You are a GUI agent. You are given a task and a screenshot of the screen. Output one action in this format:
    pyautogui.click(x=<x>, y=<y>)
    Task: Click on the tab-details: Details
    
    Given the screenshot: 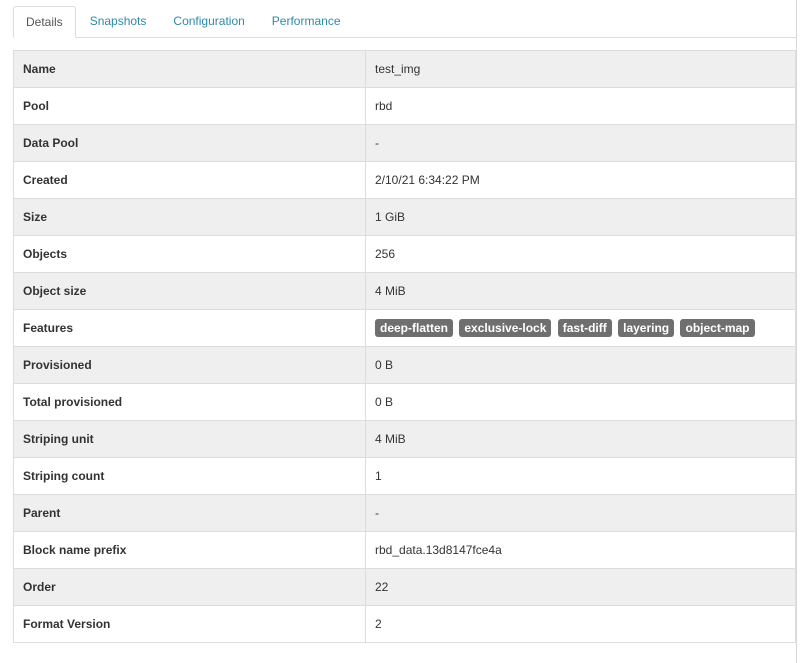 What is the action you would take?
    pyautogui.click(x=44, y=22)
    